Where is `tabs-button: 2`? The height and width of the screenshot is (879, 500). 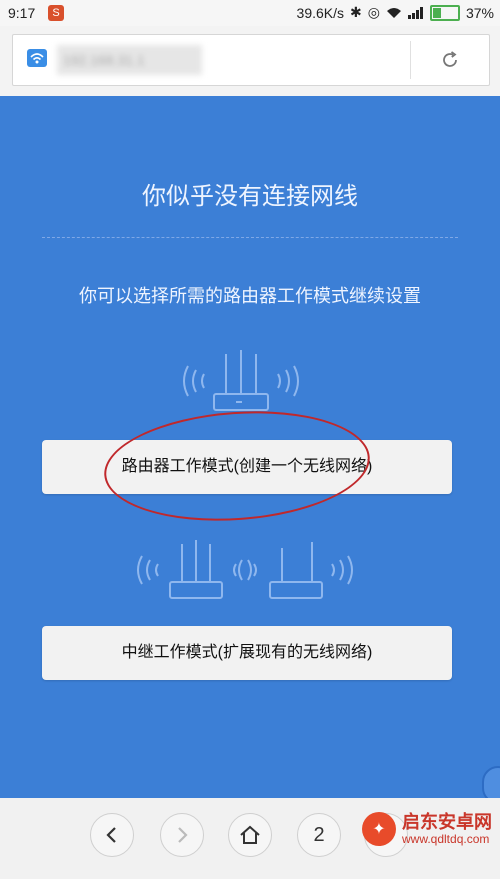 tabs-button: 2 is located at coordinates (319, 835).